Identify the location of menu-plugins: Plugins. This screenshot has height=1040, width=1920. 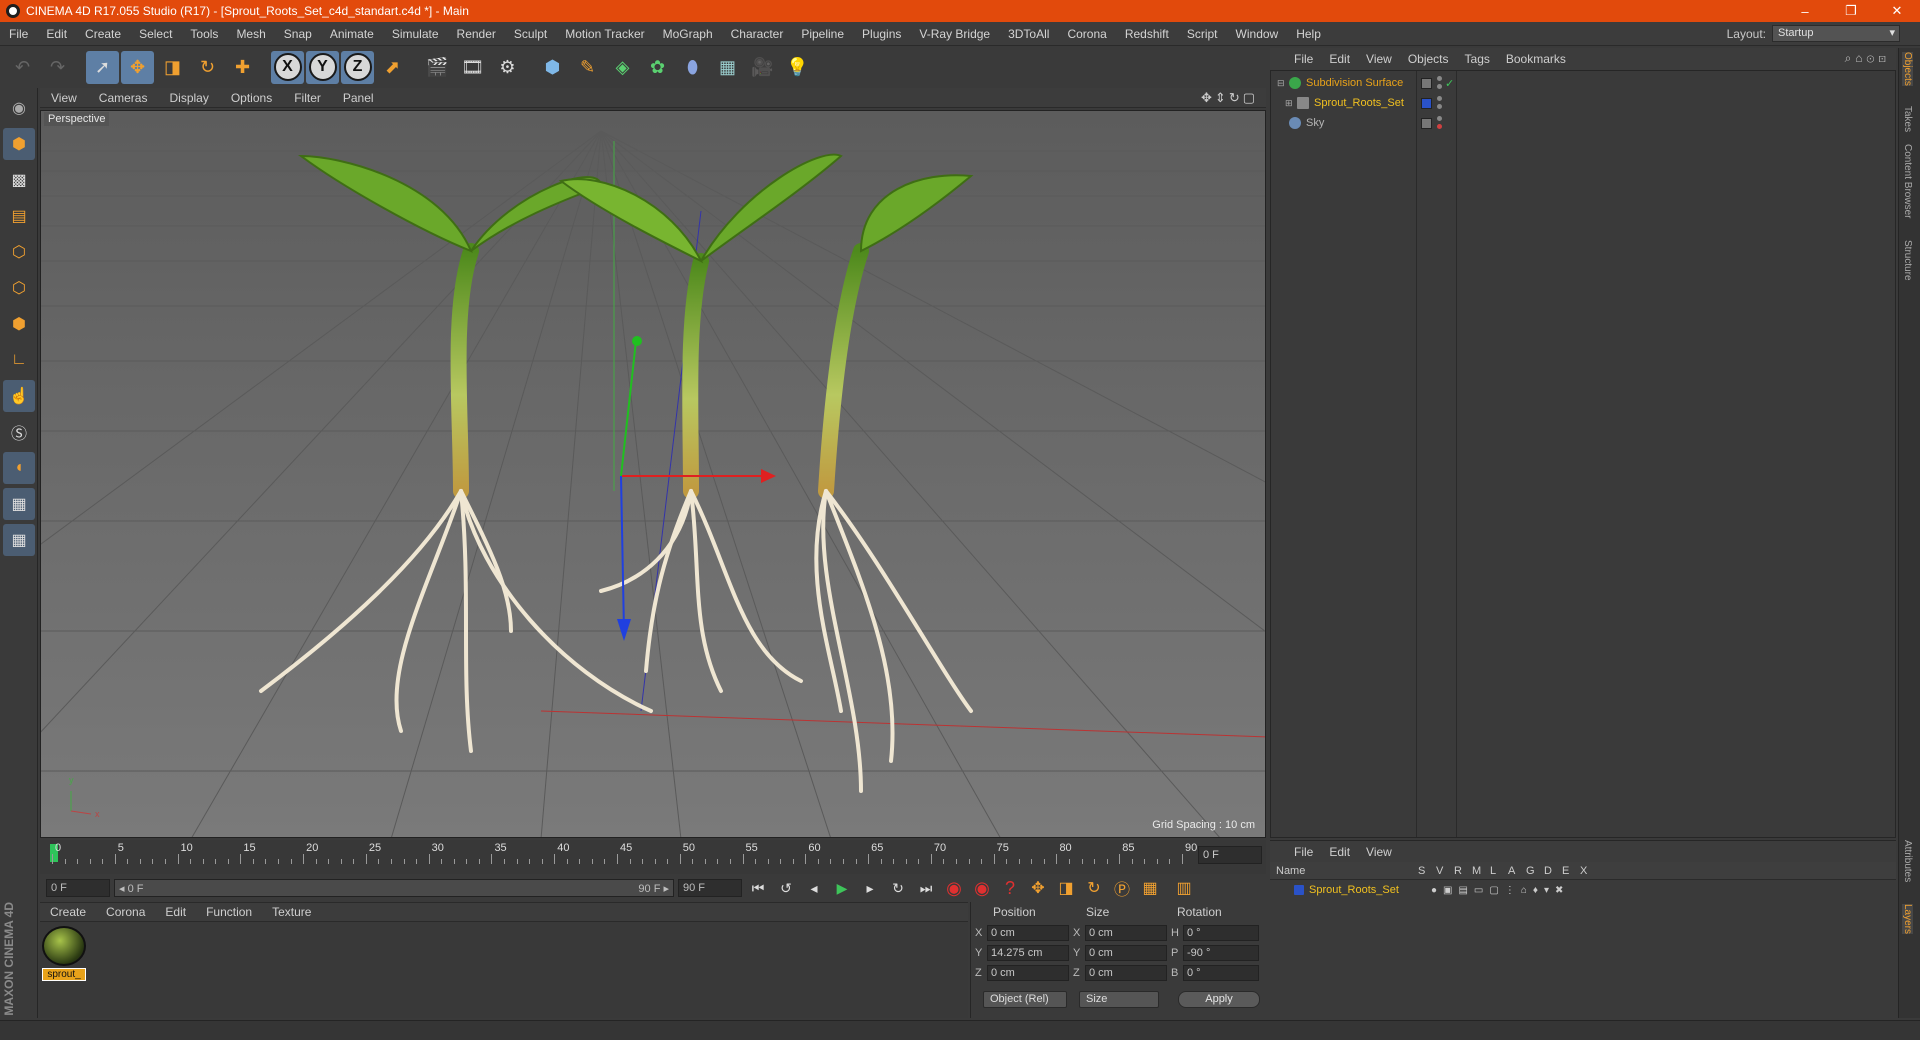
(881, 34).